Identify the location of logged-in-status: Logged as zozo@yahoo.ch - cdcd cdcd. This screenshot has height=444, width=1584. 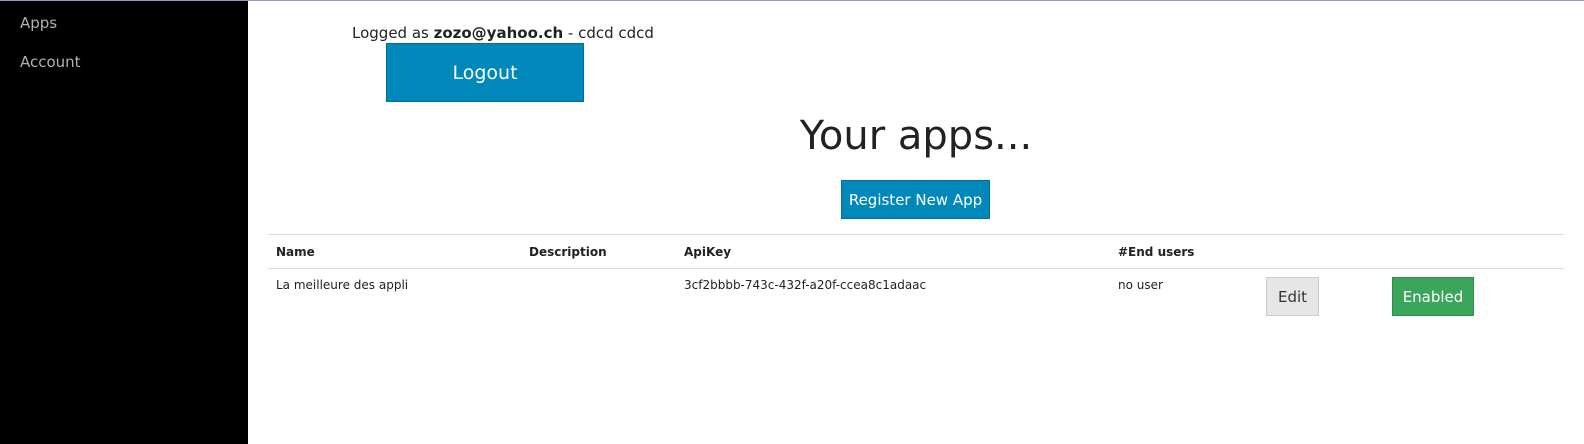
(503, 33).